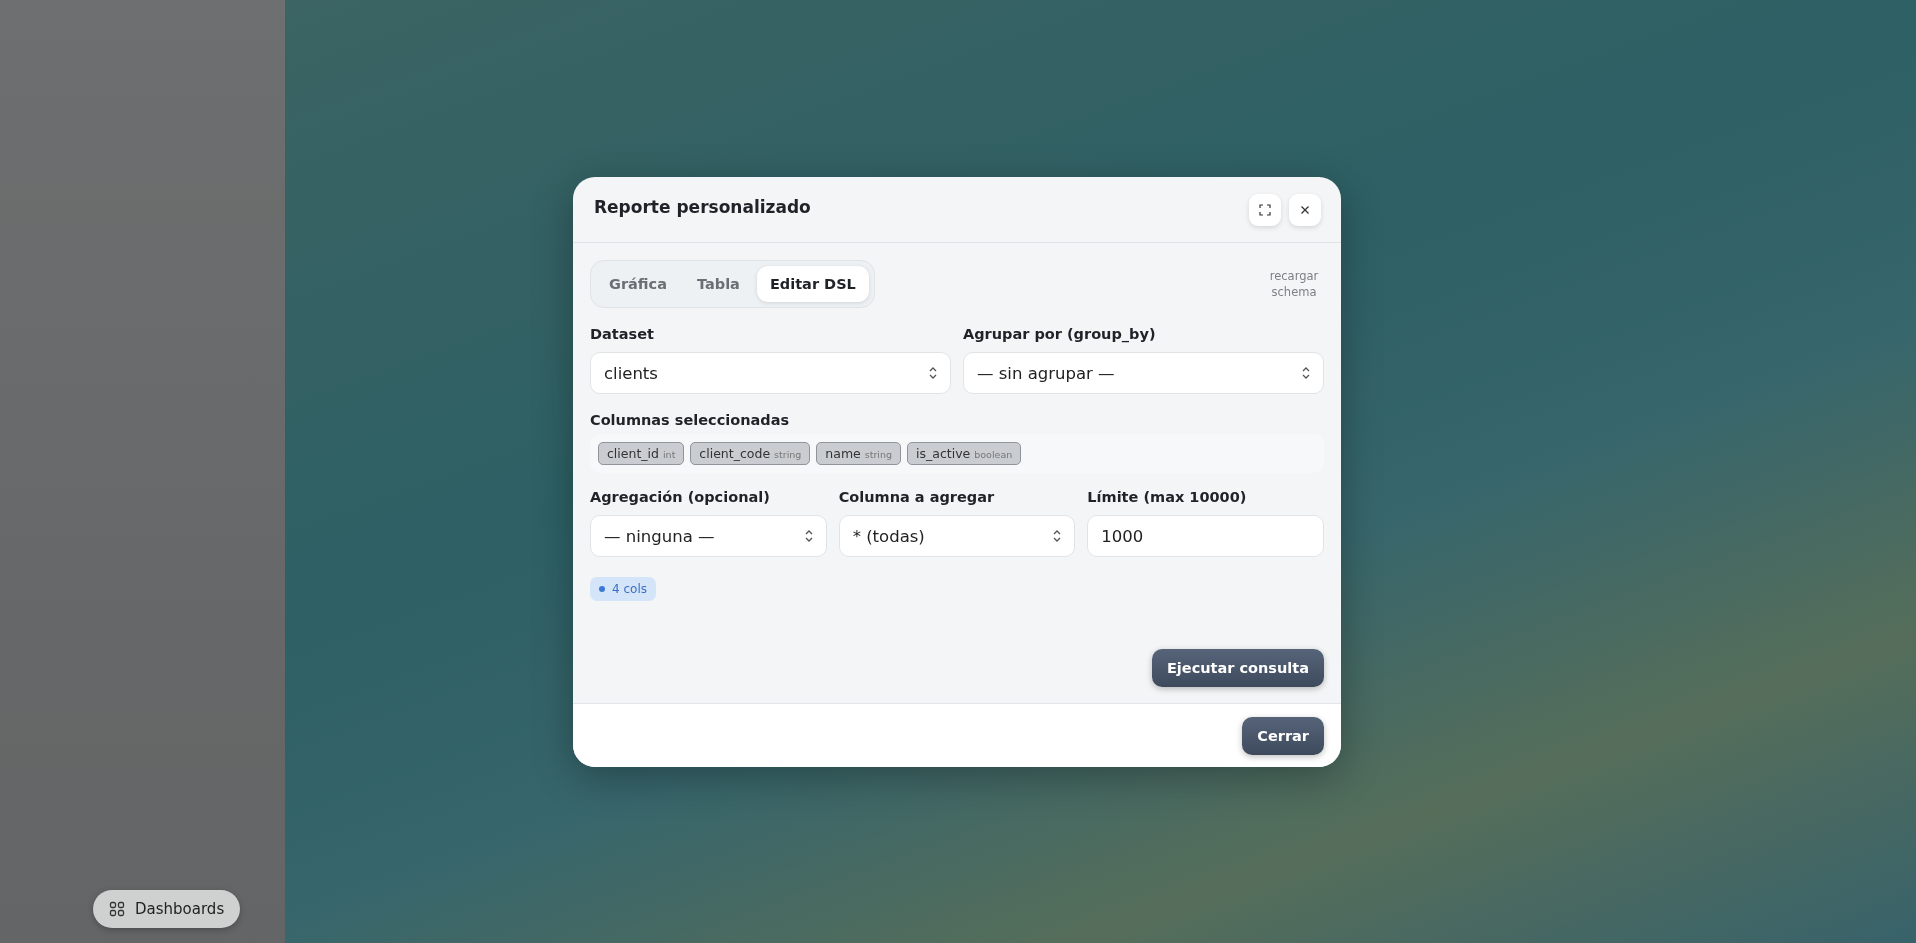 This screenshot has height=943, width=1916. What do you see at coordinates (1294, 284) in the screenshot?
I see `reload-schema-link: recargar schema` at bounding box center [1294, 284].